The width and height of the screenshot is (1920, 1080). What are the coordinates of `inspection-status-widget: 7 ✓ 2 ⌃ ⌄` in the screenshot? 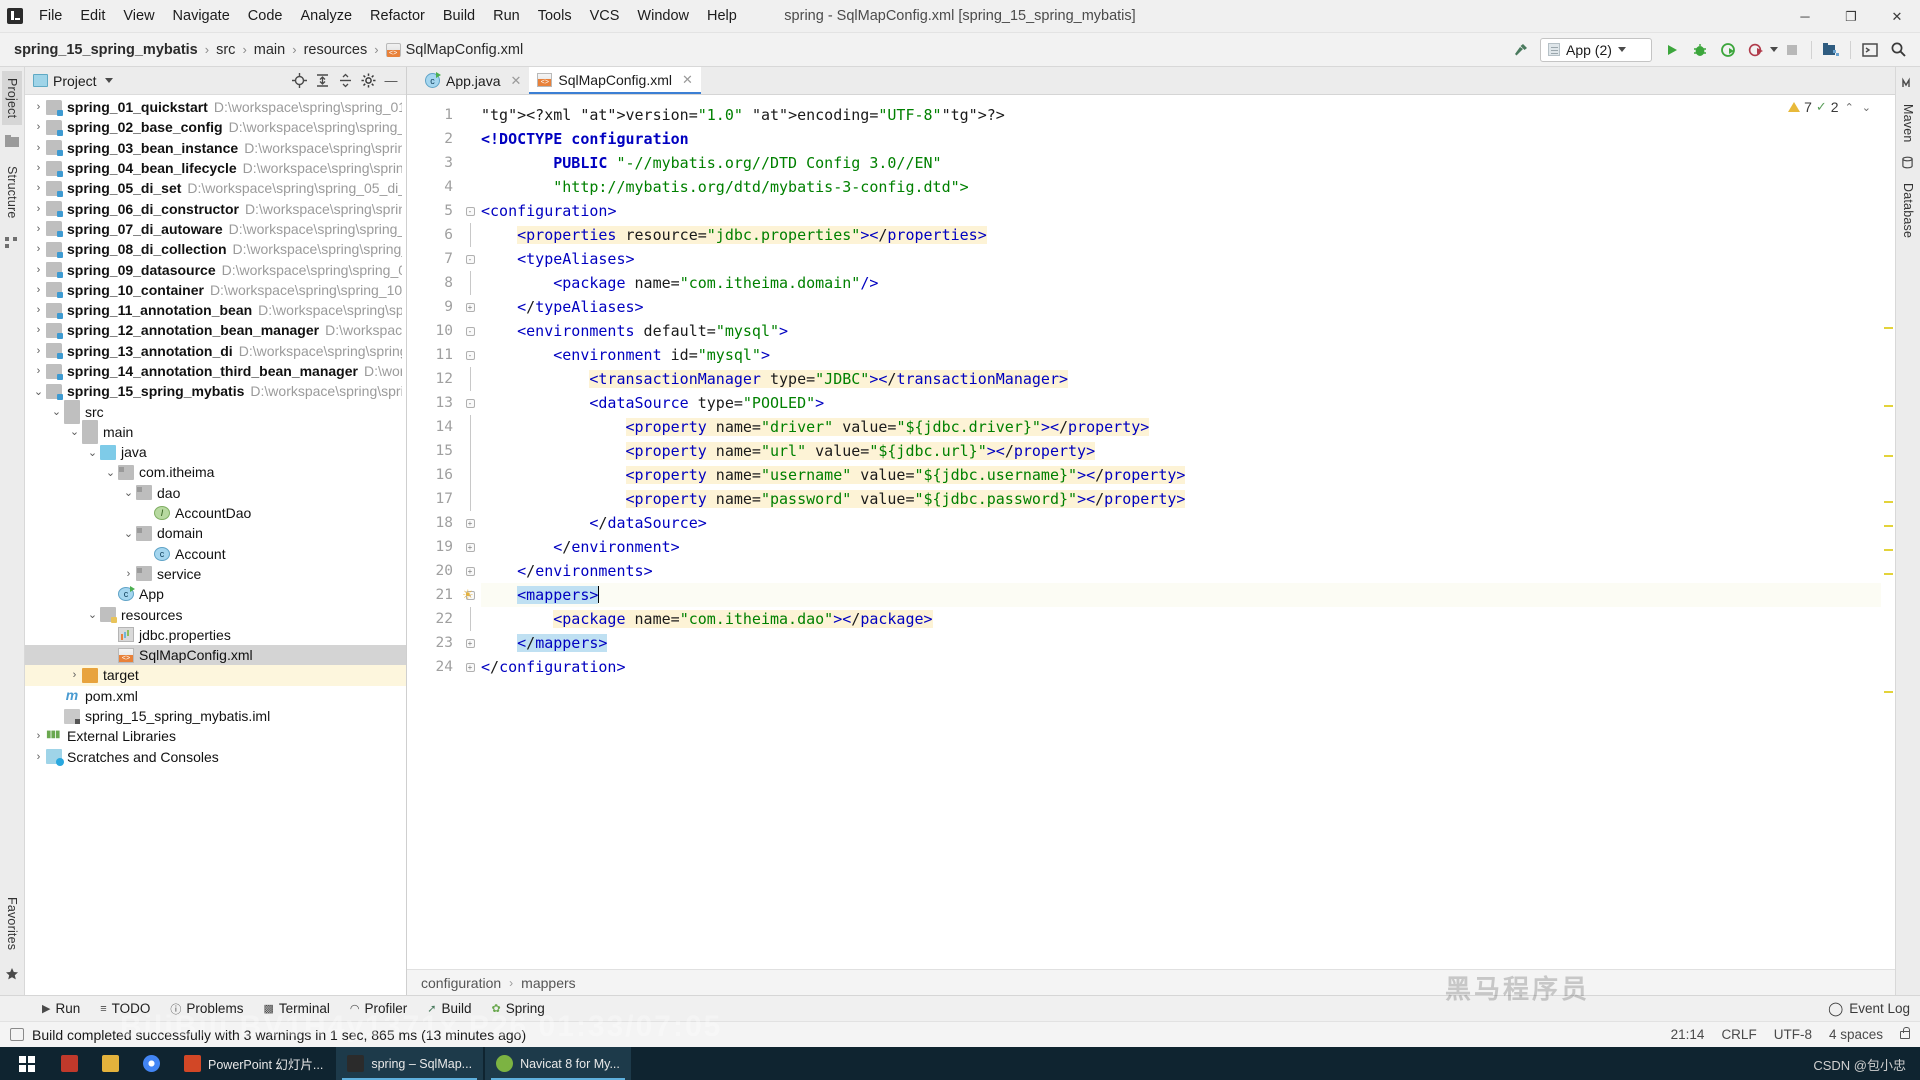 It's located at (1827, 107).